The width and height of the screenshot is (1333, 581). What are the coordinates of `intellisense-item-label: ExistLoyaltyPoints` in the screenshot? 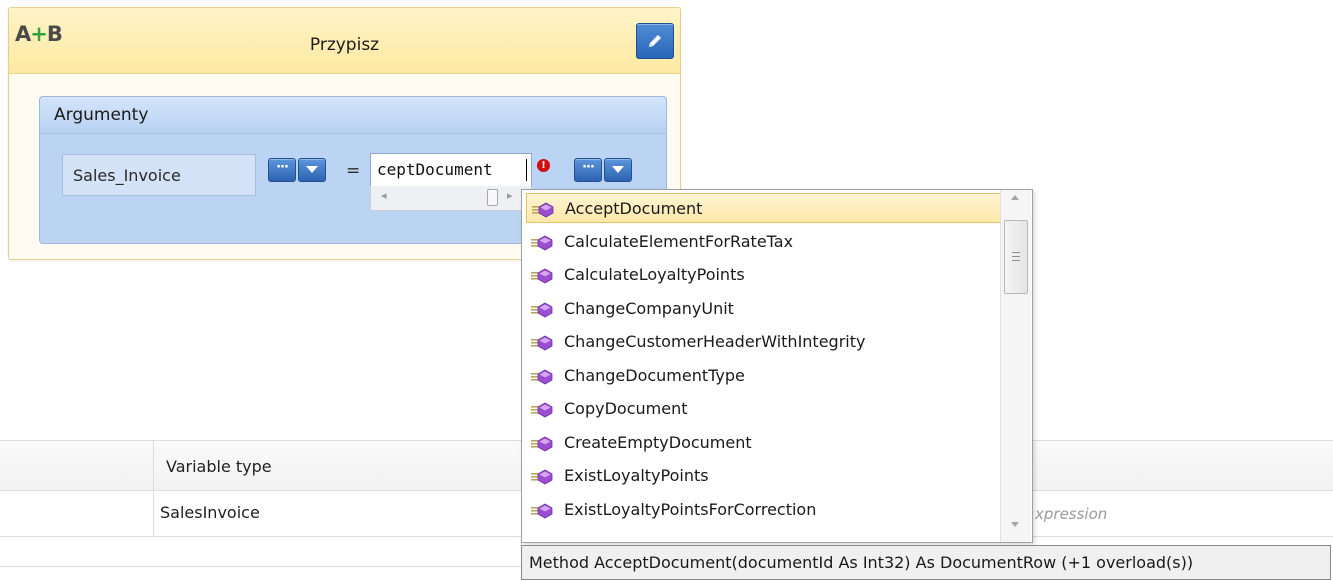 It's located at (636, 475).